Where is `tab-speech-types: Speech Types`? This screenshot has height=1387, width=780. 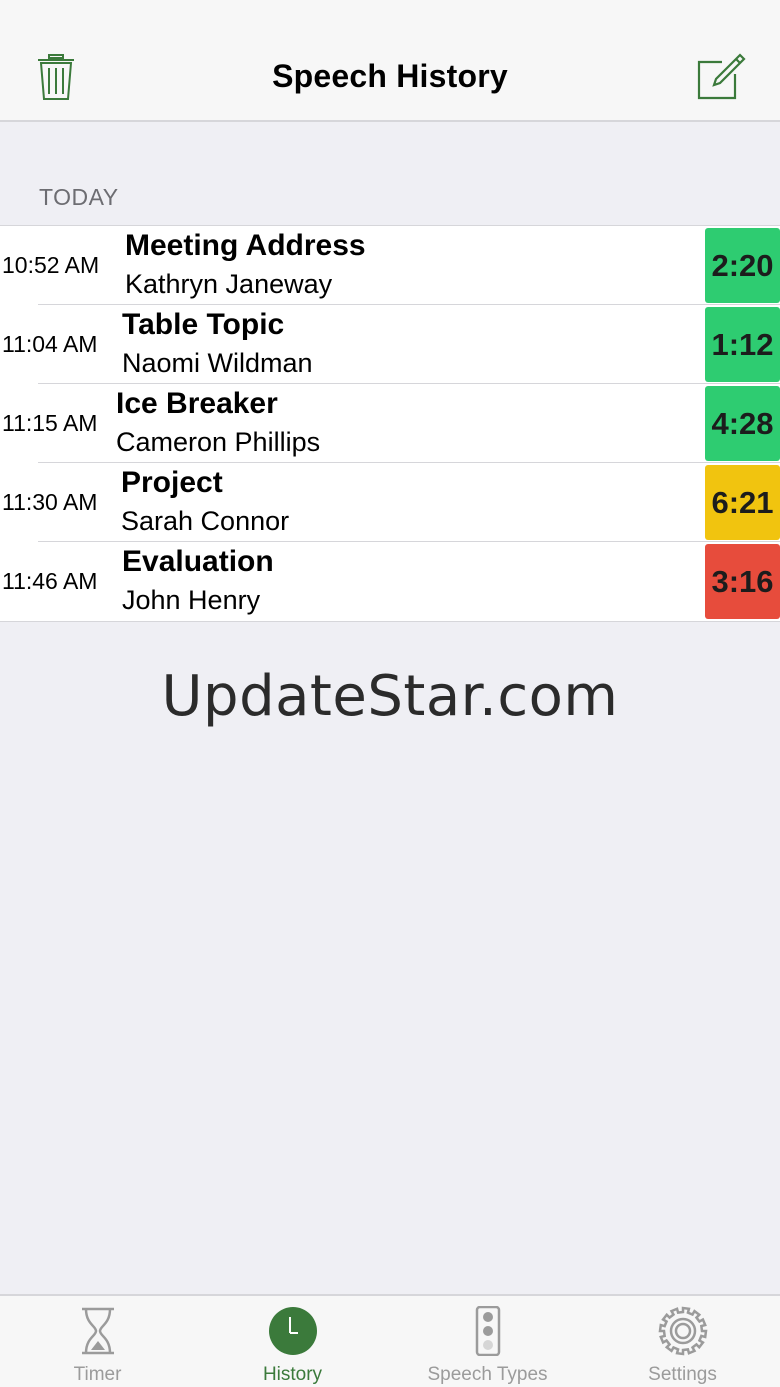 tab-speech-types: Speech Types is located at coordinates (487, 1341).